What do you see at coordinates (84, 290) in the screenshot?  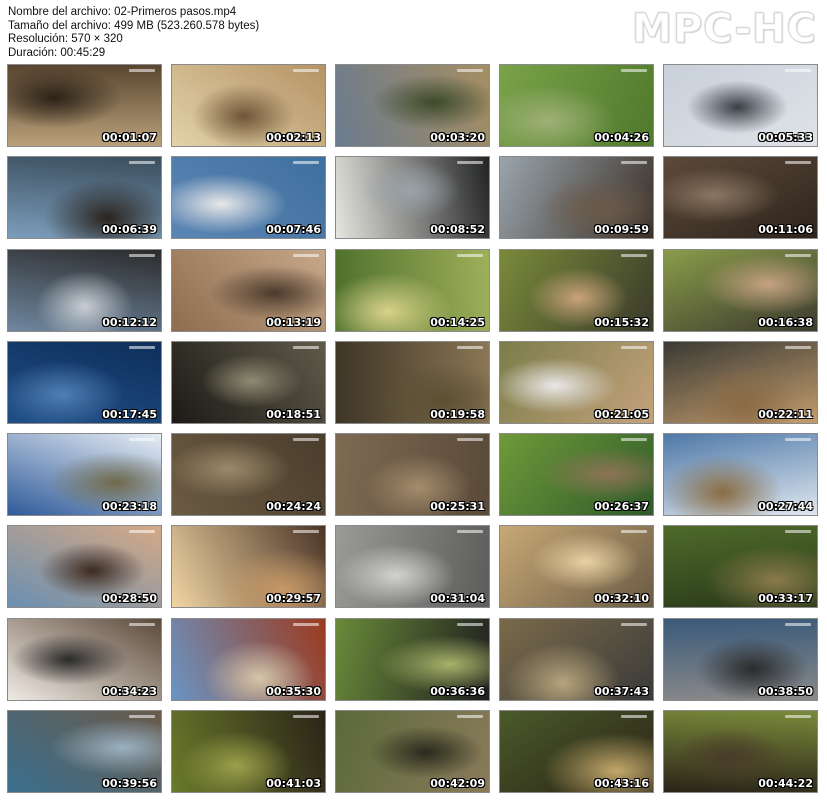 I see `thumbnail-rocky-coast: 00:12:12` at bounding box center [84, 290].